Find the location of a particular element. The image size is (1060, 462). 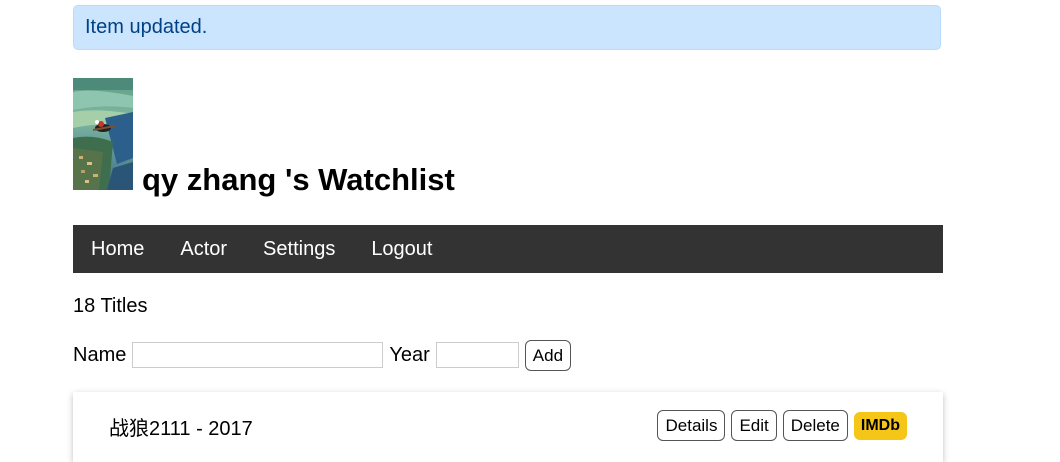

edit-button: Edit is located at coordinates (754, 425).